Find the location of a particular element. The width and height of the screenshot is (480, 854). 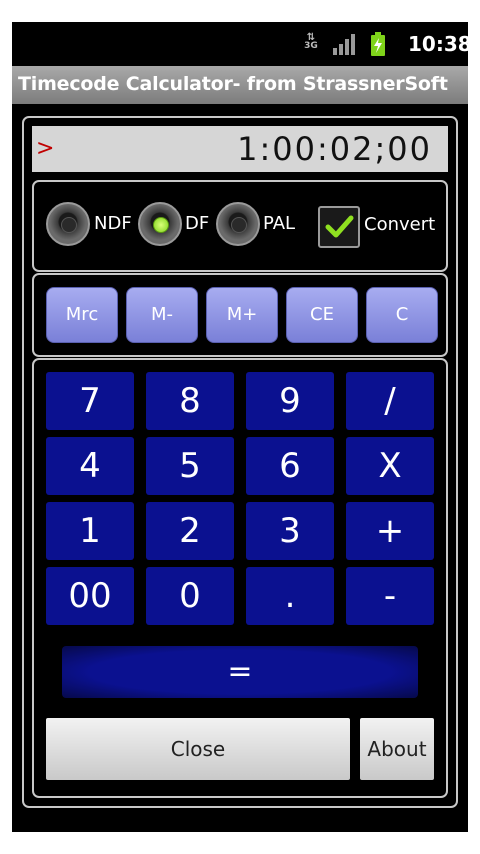

key-0: 0 is located at coordinates (190, 596).